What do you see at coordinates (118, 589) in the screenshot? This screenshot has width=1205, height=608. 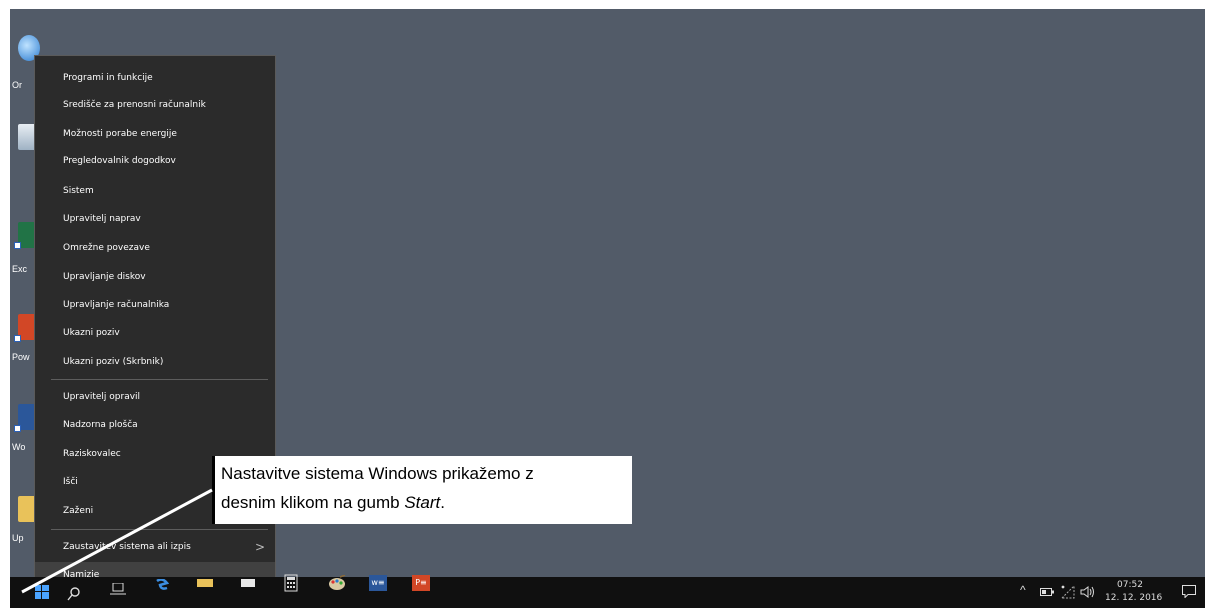 I see `task-view-icon` at bounding box center [118, 589].